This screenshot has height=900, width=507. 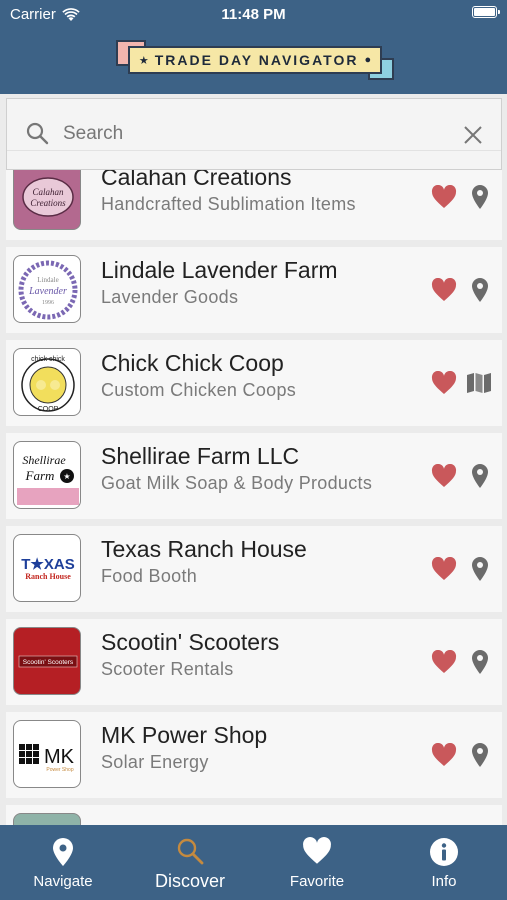 What do you see at coordinates (47, 291) in the screenshot?
I see `logo-line-2: Lavender` at bounding box center [47, 291].